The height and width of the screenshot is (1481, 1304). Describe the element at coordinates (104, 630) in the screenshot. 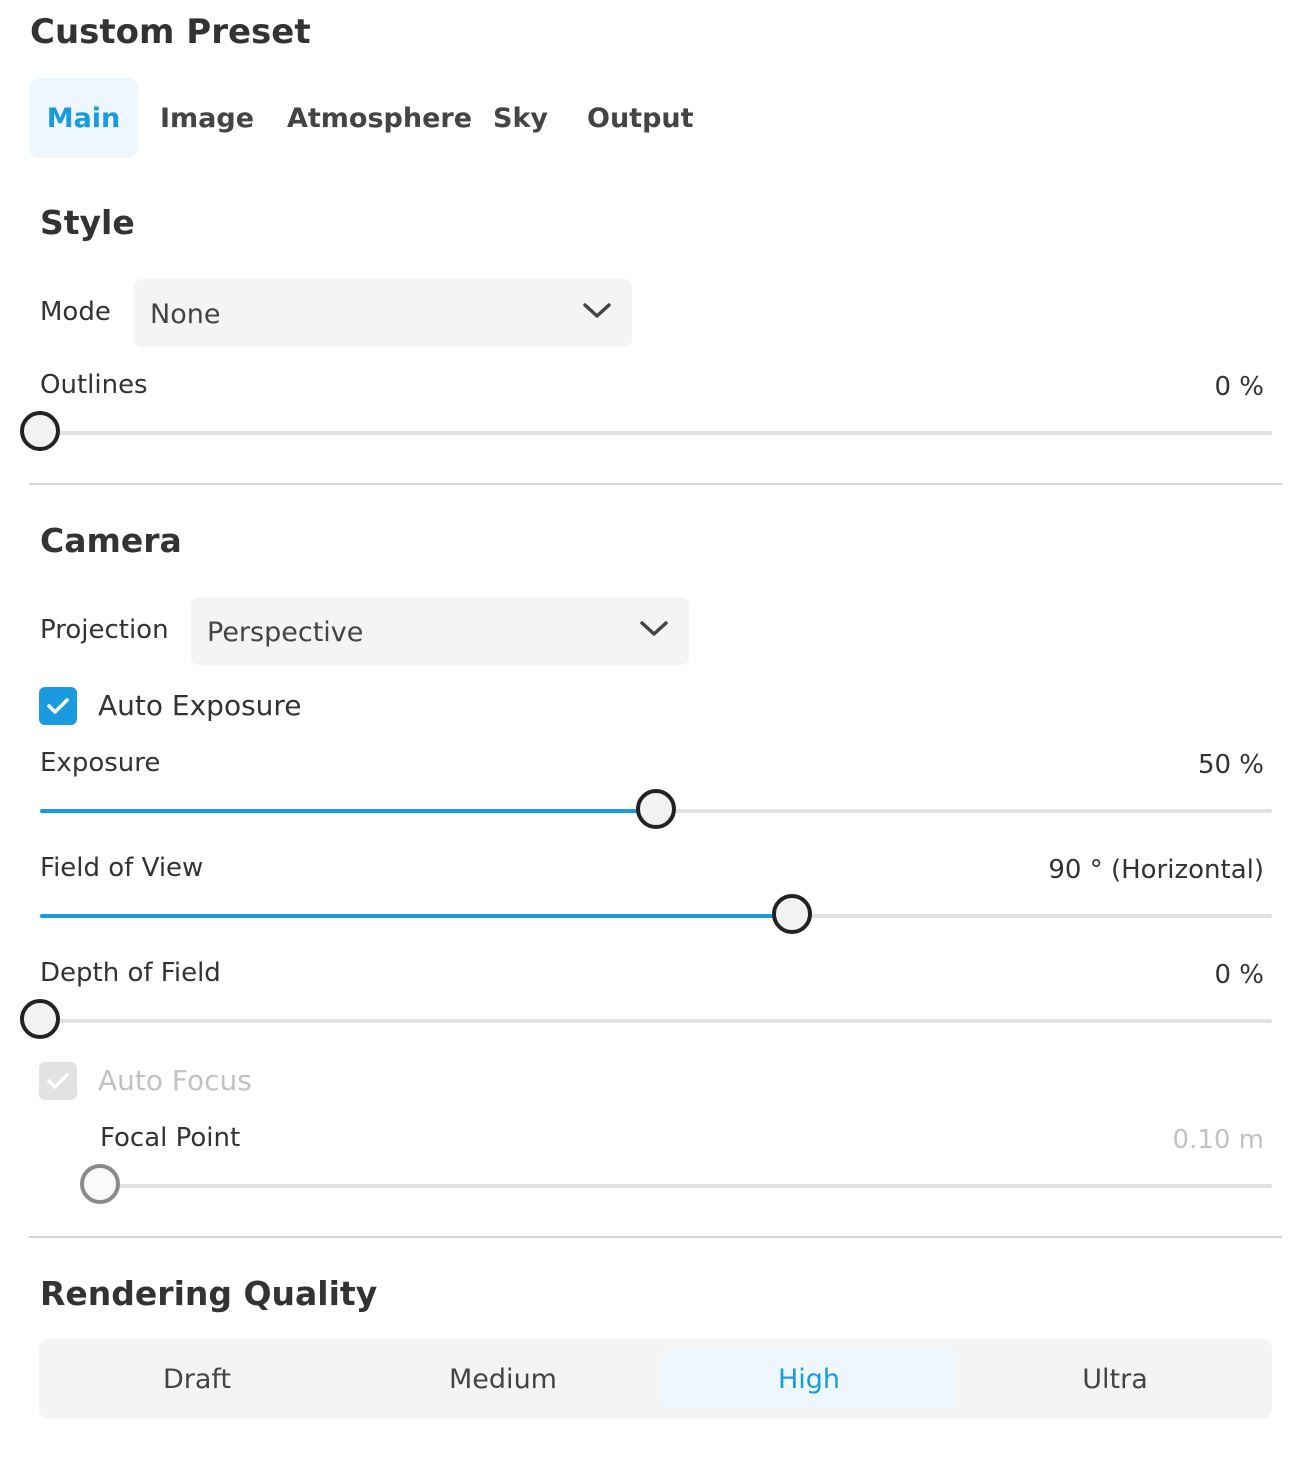

I see `projection-label: Projection` at that location.